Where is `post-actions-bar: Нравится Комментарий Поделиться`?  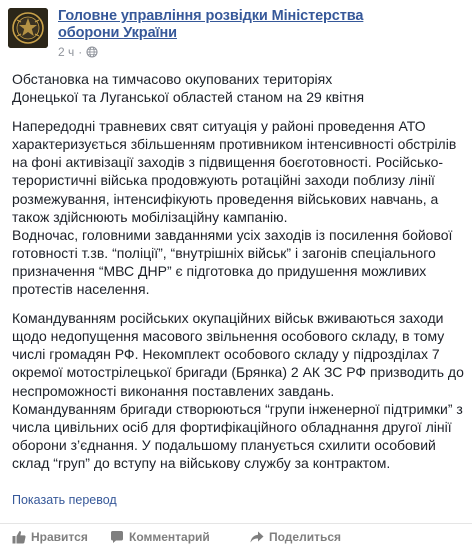
post-actions-bar: Нравится Комментарий Поделиться is located at coordinates (236, 536).